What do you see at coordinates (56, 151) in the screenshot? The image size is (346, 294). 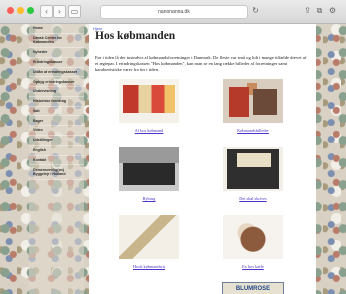 I see `sidebar-item-english: English` at bounding box center [56, 151].